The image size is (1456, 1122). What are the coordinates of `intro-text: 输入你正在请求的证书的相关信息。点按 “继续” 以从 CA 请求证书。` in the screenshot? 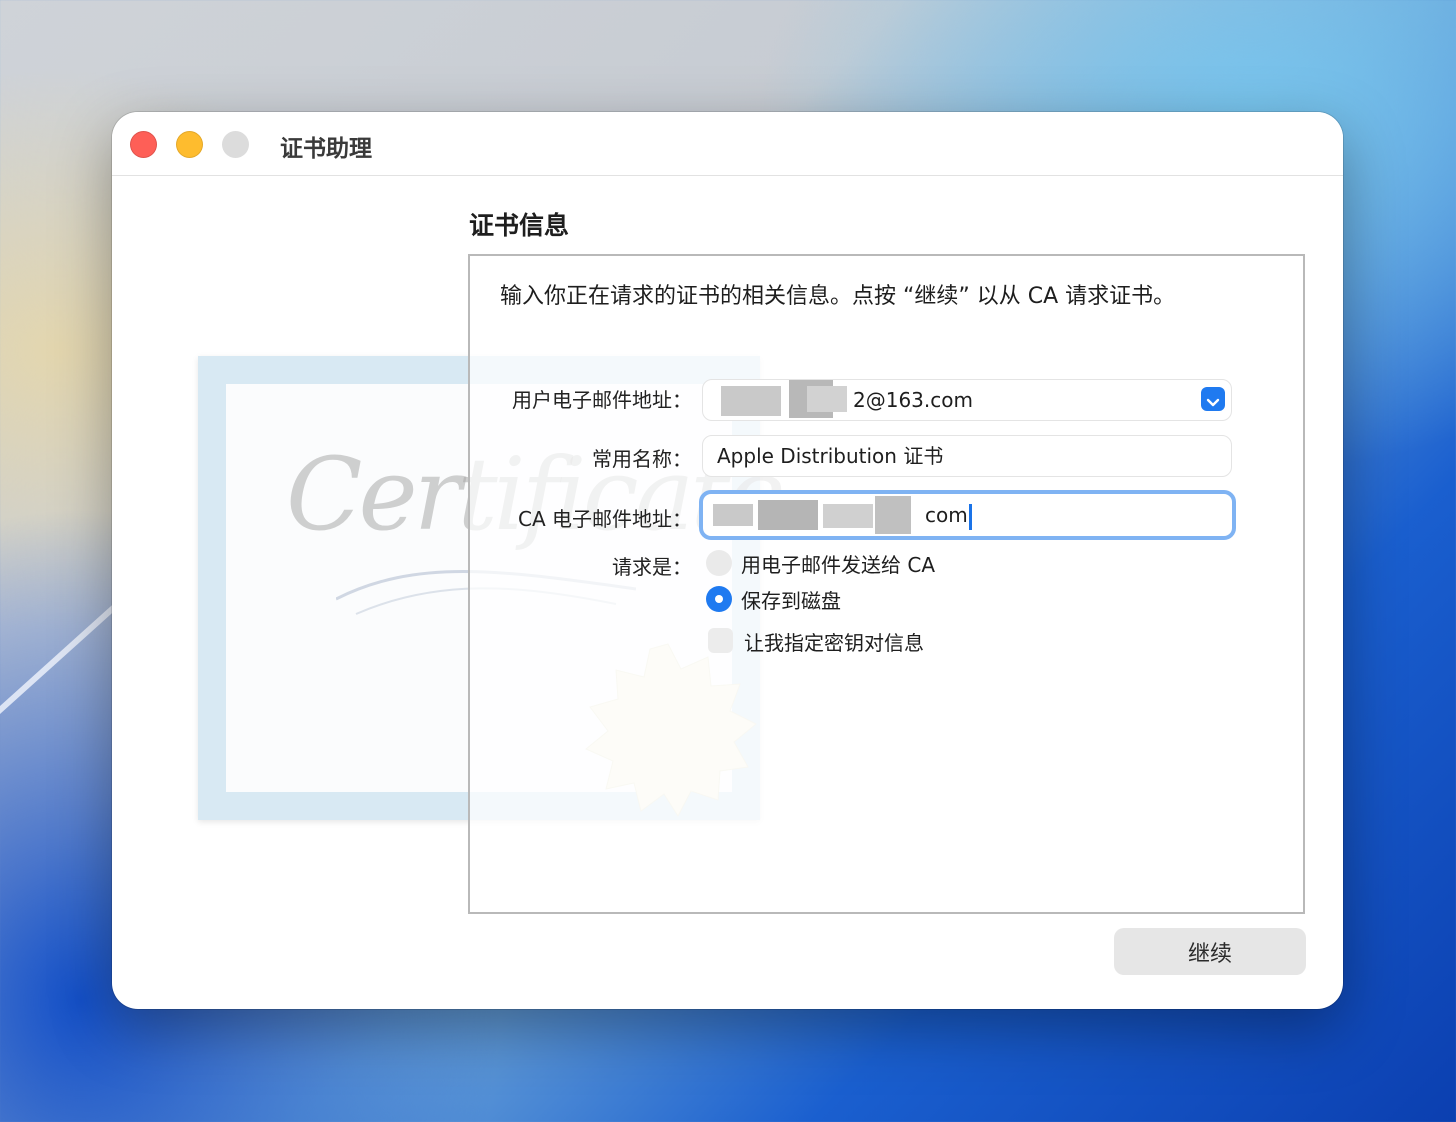 It's located at (838, 296).